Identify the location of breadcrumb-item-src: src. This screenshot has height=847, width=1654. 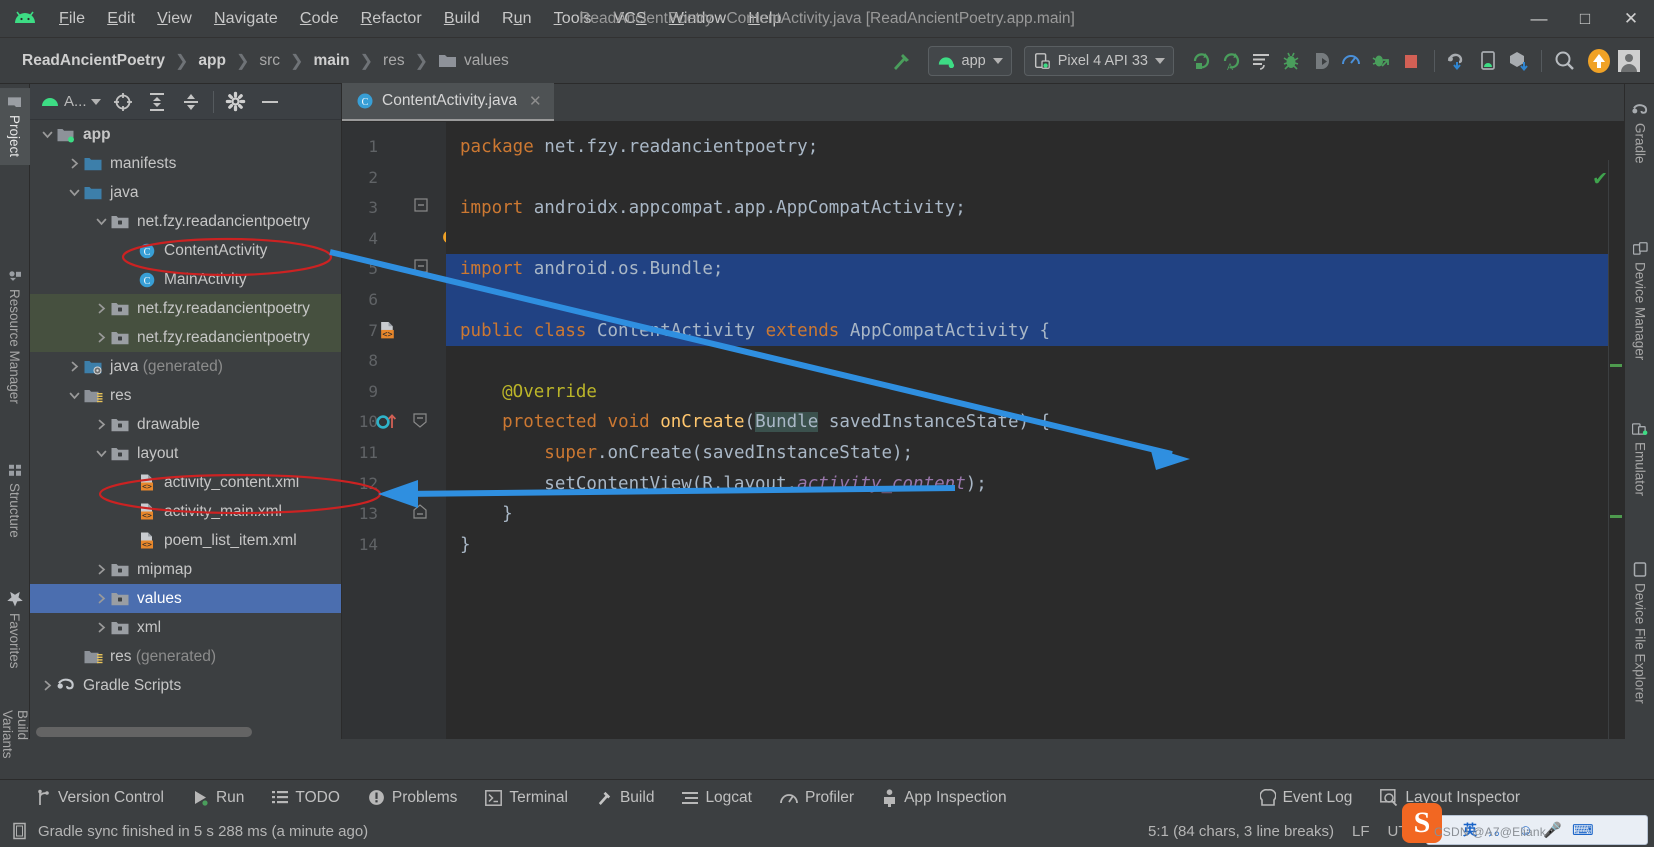
(269, 61).